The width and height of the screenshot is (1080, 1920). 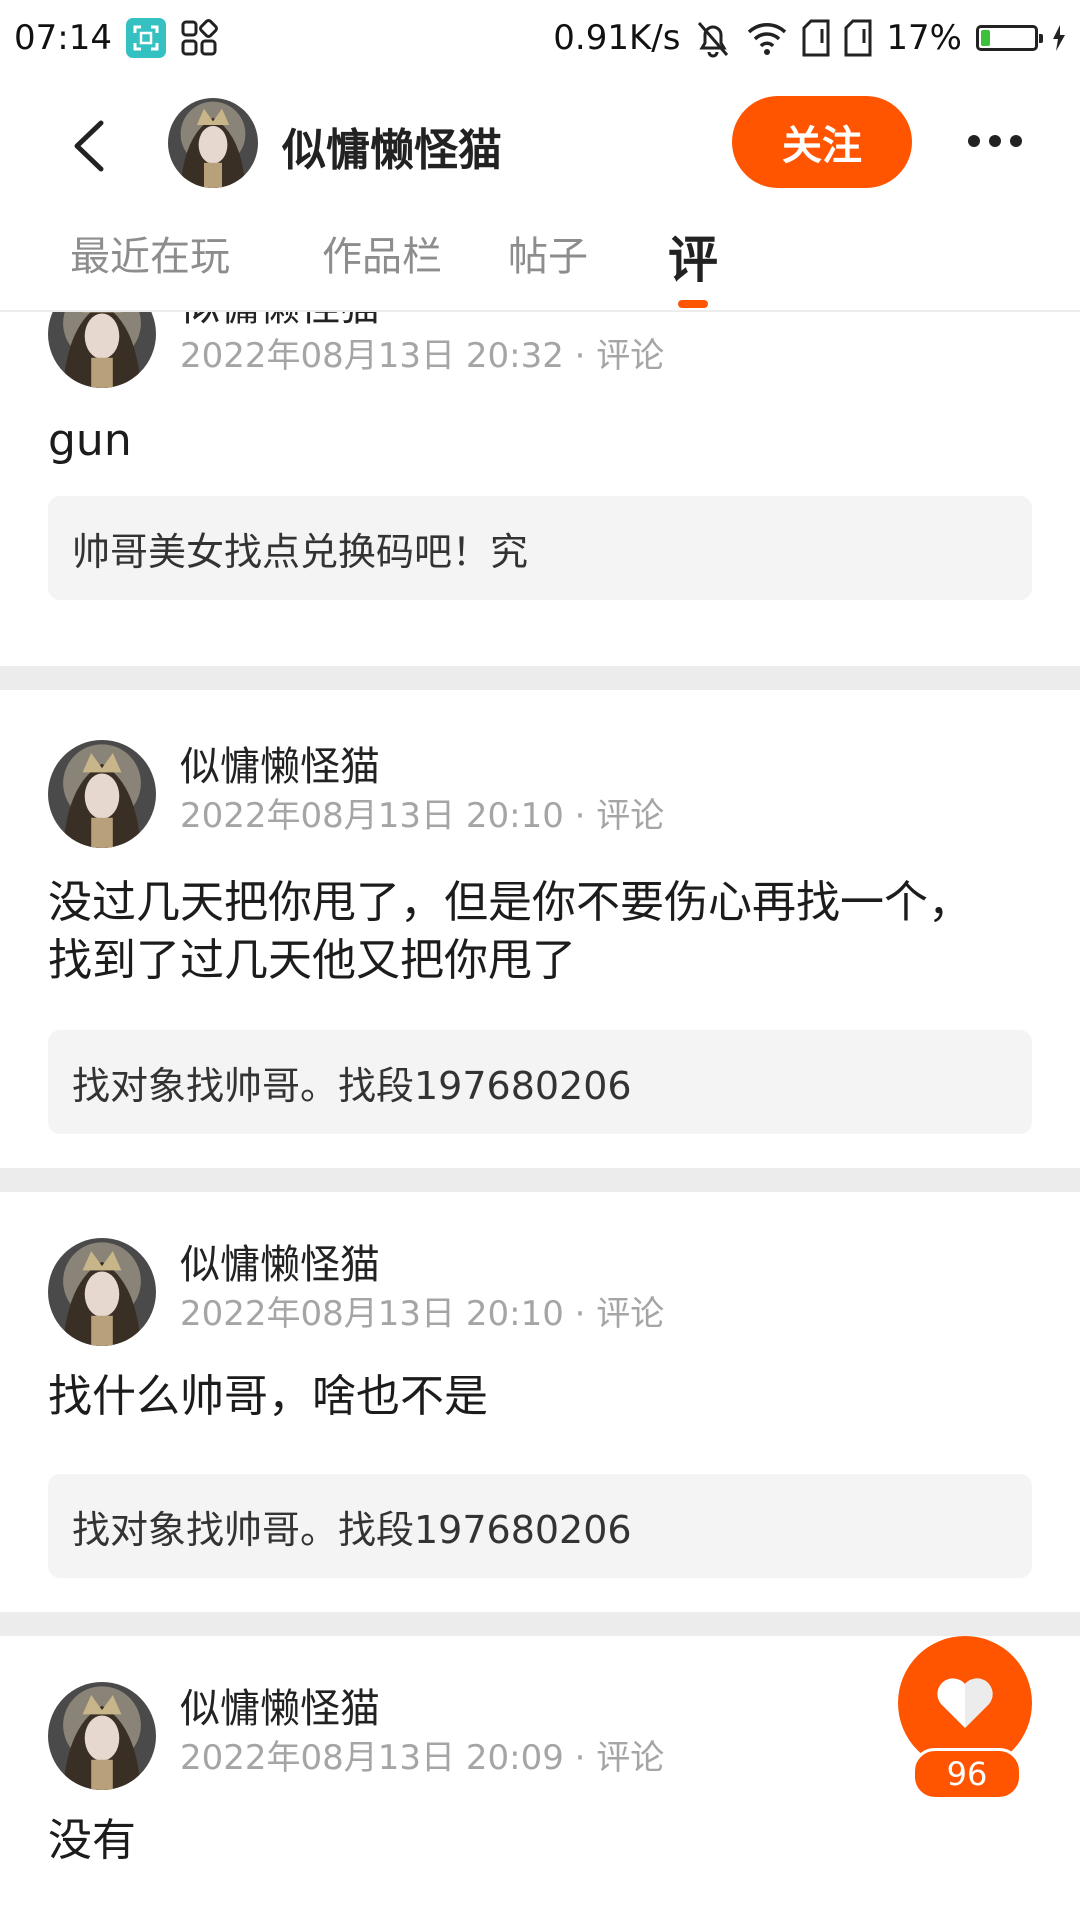 I want to click on profile-tabs: 最近在玩 作品栏 帖子 评, so click(x=540, y=263).